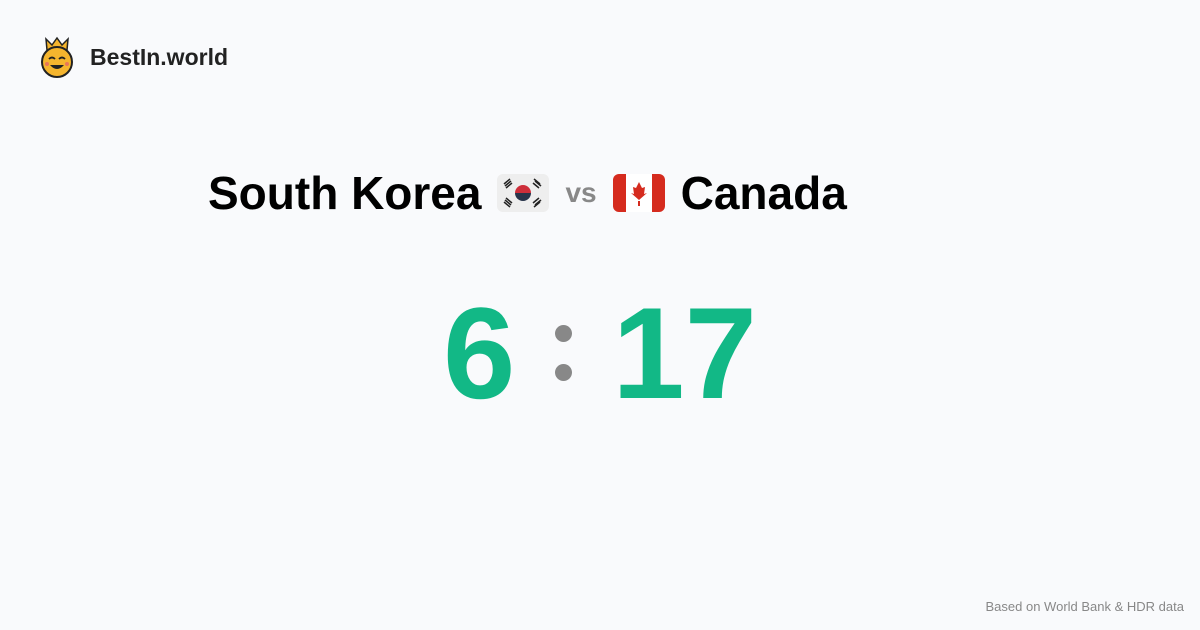 The height and width of the screenshot is (630, 1200). Describe the element at coordinates (1084, 606) in the screenshot. I see `source-note: Based on World Bank & HDR data` at that location.